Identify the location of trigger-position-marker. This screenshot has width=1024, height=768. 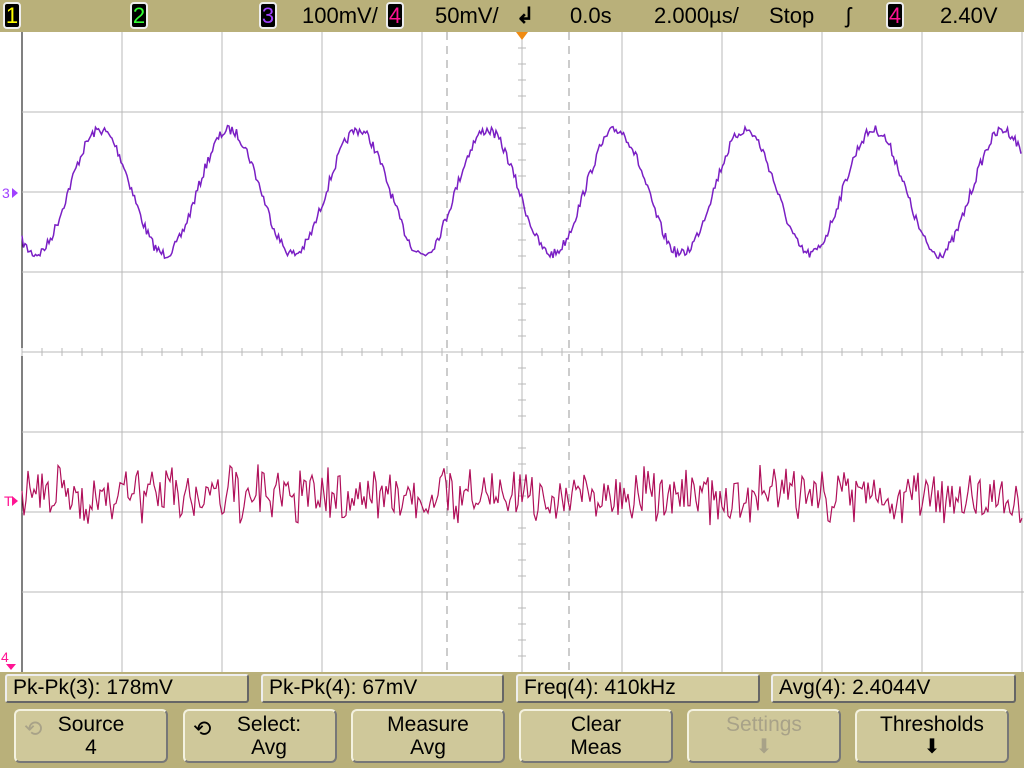
(522, 36).